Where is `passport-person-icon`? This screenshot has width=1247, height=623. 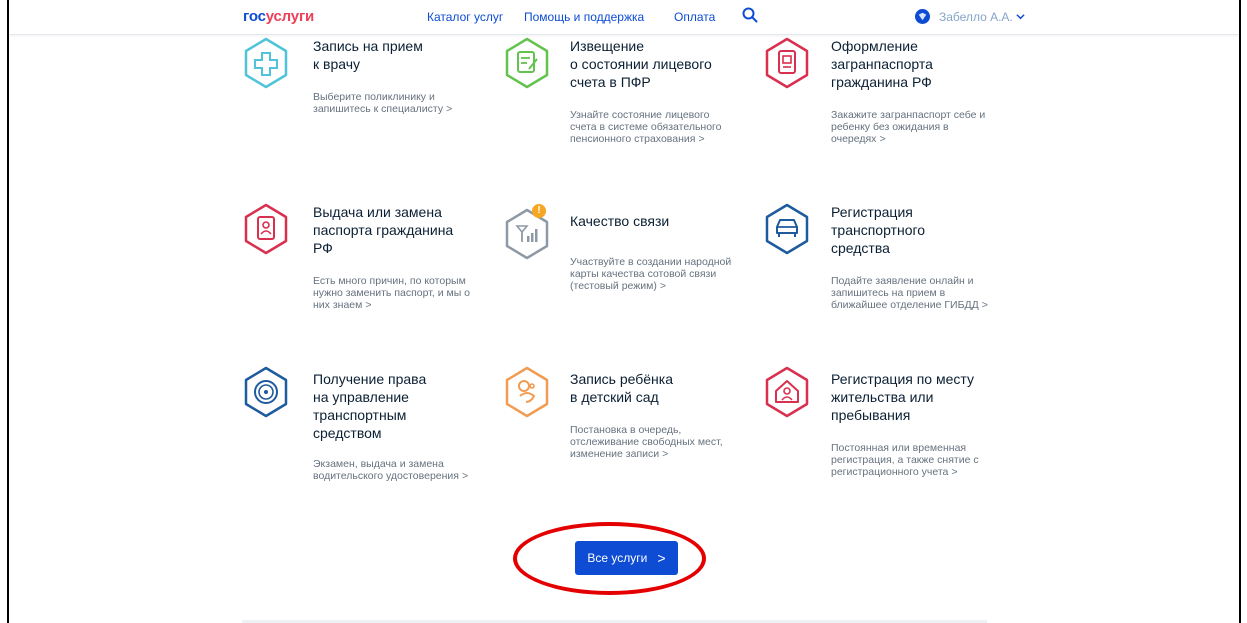 passport-person-icon is located at coordinates (266, 229).